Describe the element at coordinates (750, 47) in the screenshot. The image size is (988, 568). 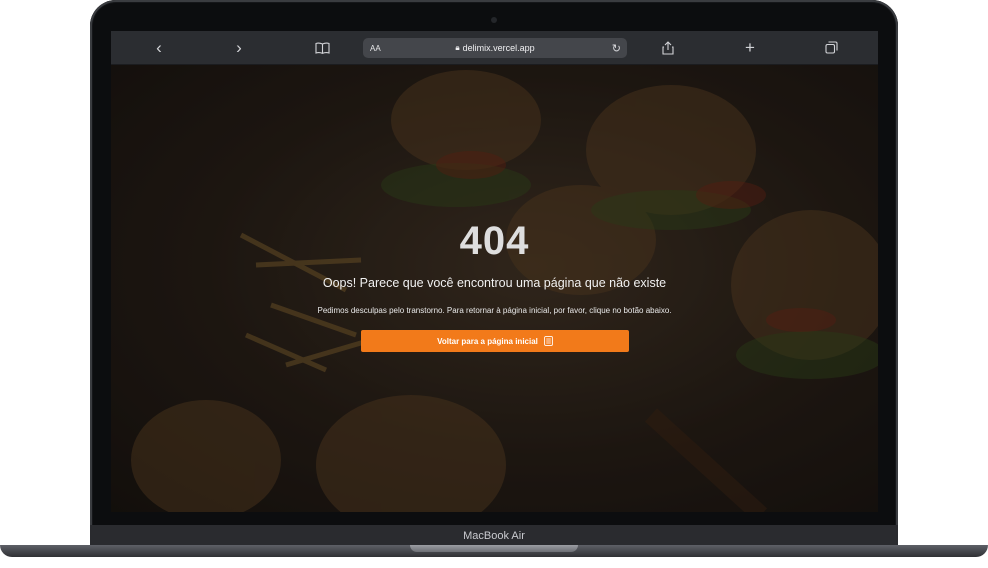
I see `plus-icon: +` at that location.